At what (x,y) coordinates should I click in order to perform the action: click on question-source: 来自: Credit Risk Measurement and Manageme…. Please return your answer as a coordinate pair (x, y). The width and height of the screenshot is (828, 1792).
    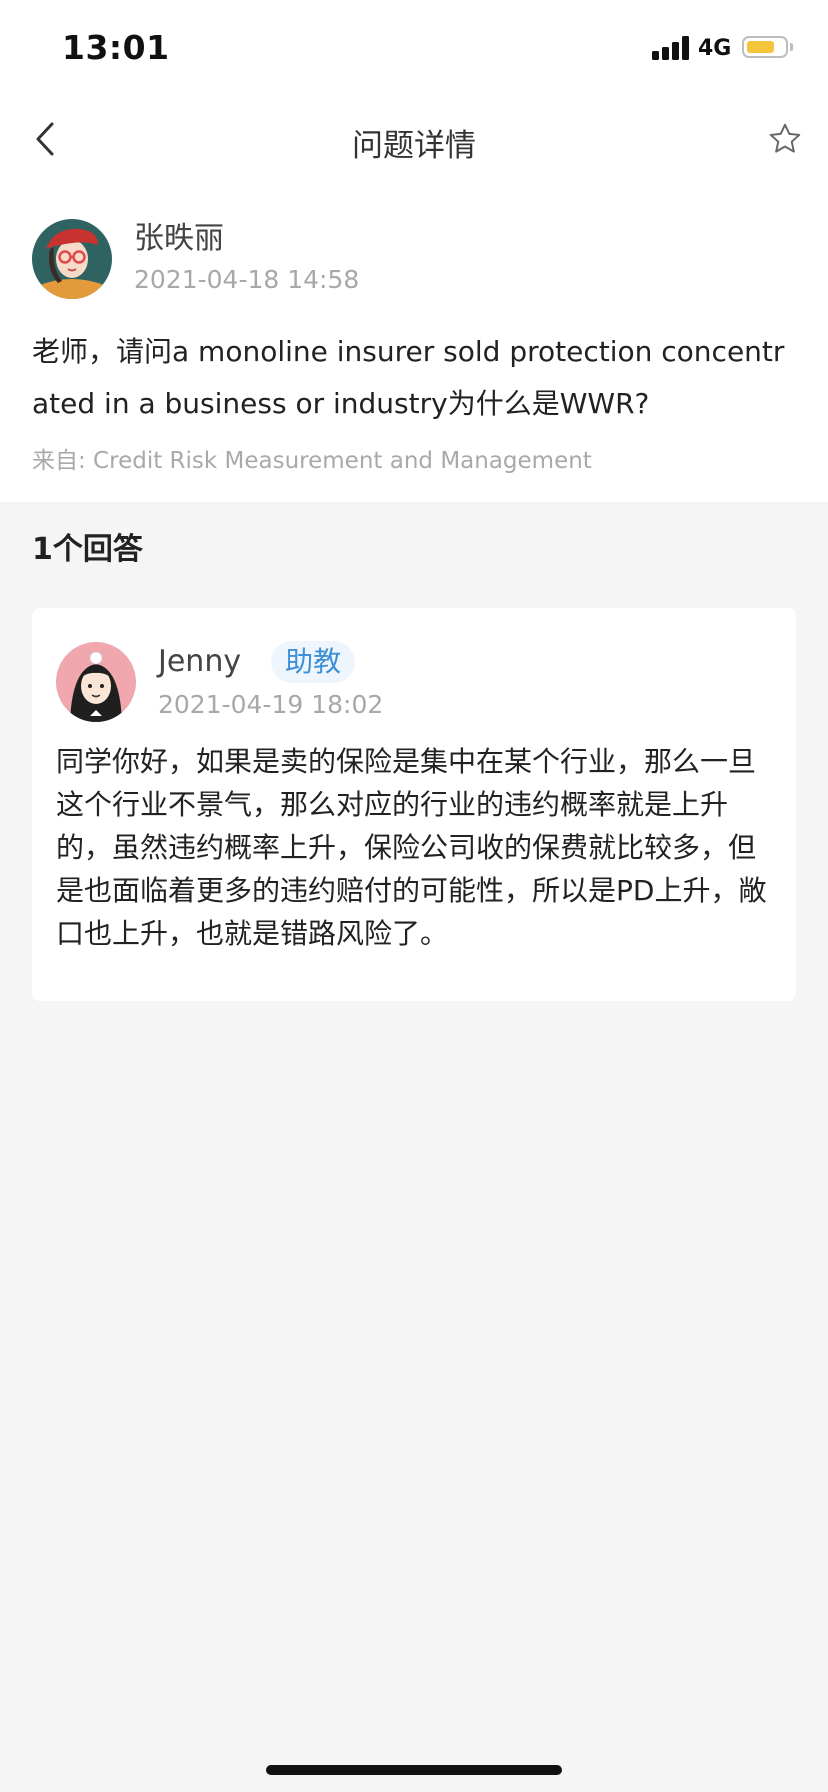
    Looking at the image, I should click on (414, 461).